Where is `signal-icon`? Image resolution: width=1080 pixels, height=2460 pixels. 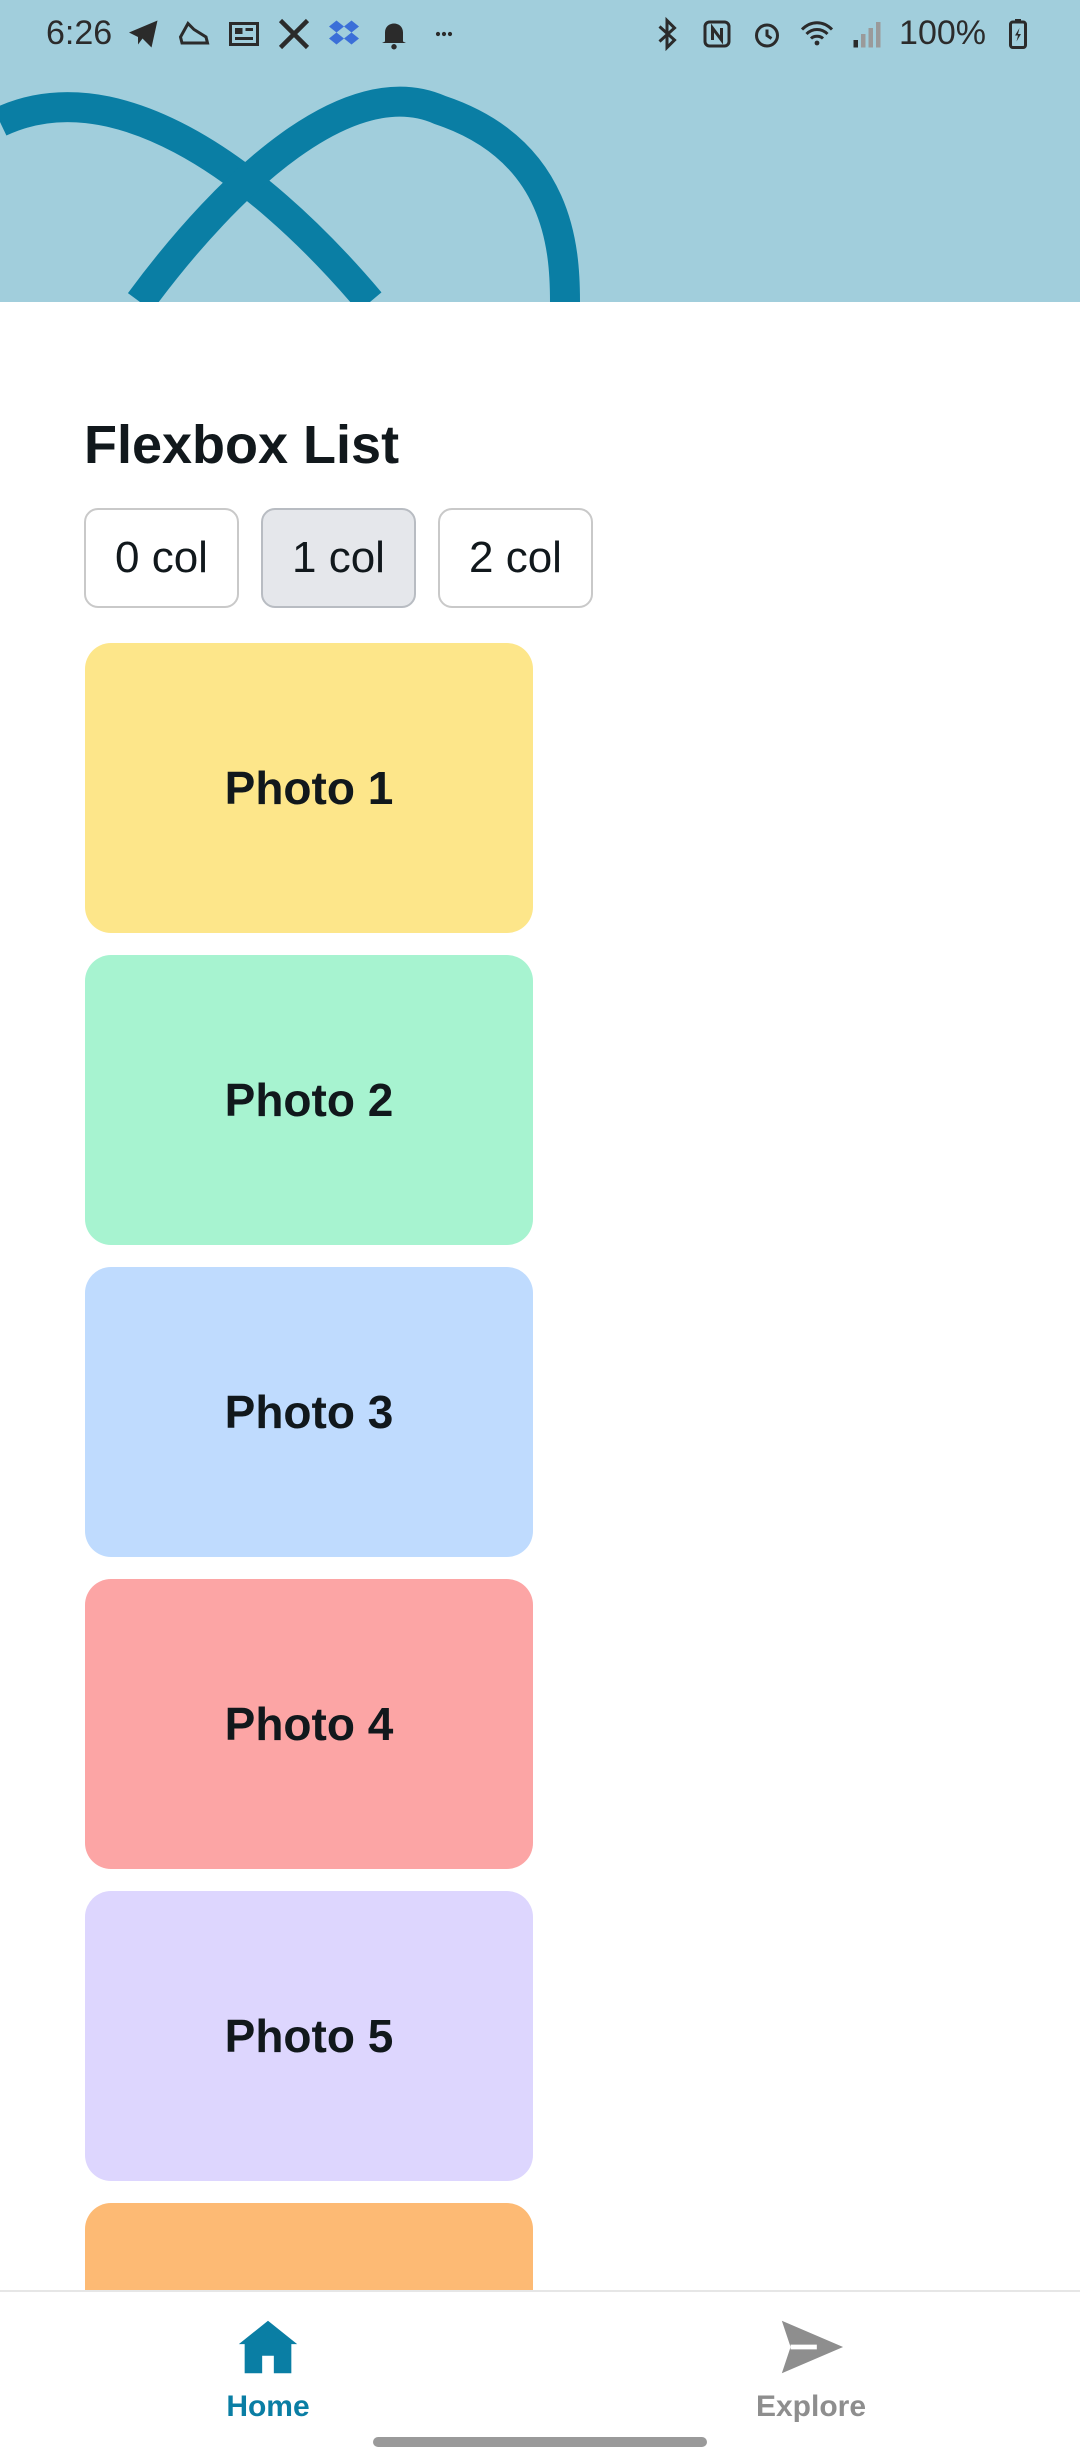 signal-icon is located at coordinates (867, 34).